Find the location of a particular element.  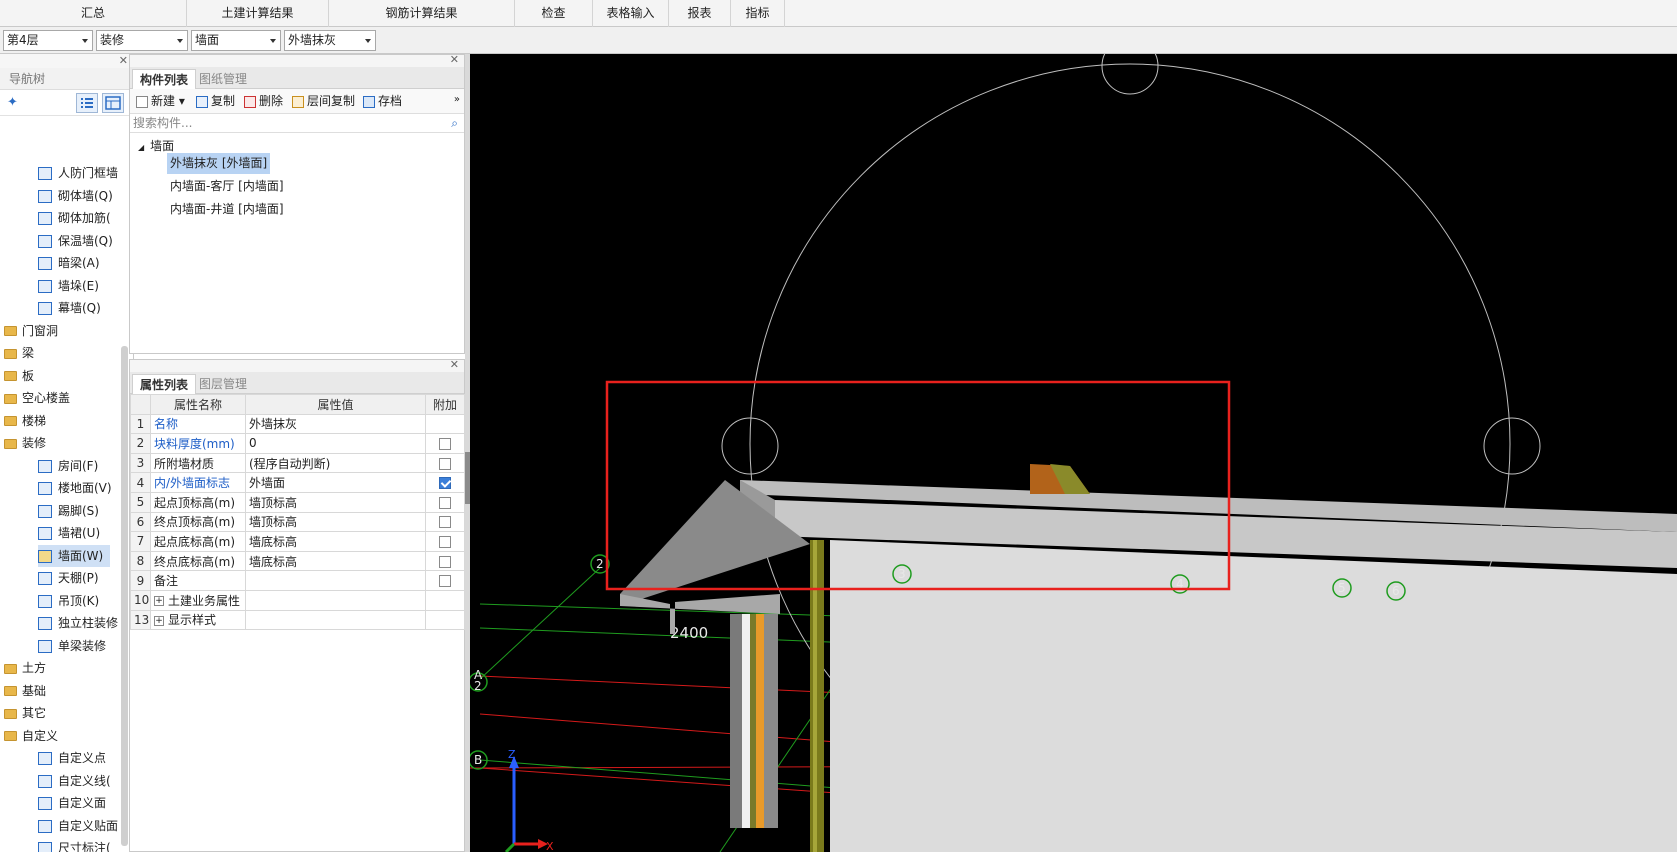

copy-button: 复制 is located at coordinates (215, 101).